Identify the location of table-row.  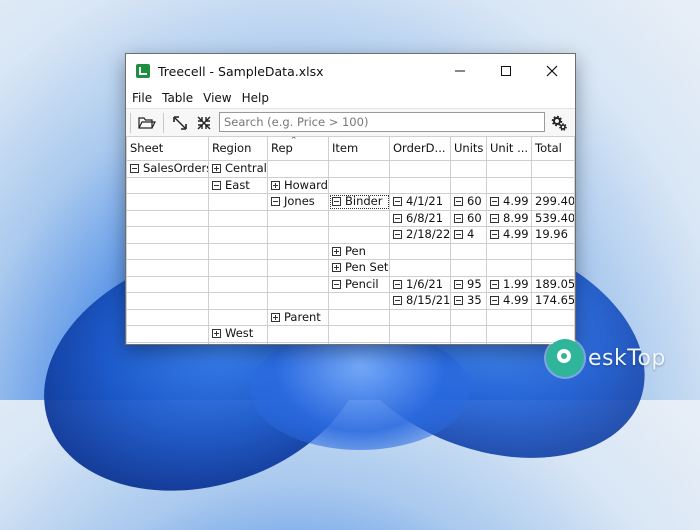
(350, 342).